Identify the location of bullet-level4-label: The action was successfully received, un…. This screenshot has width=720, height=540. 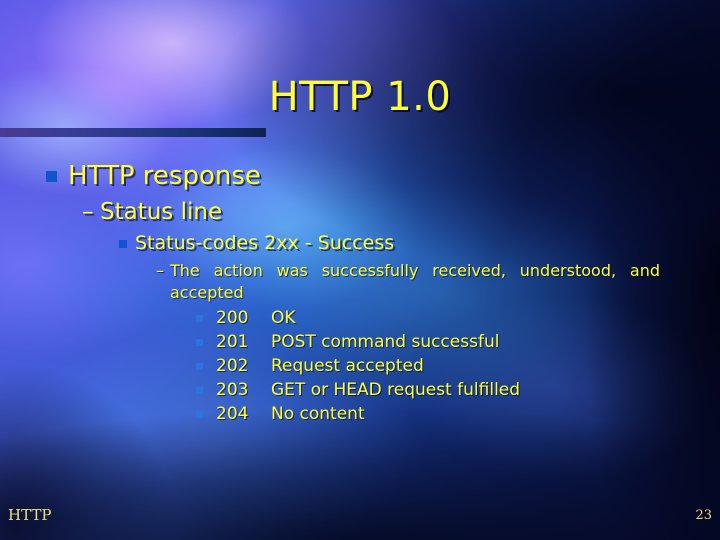
(415, 281).